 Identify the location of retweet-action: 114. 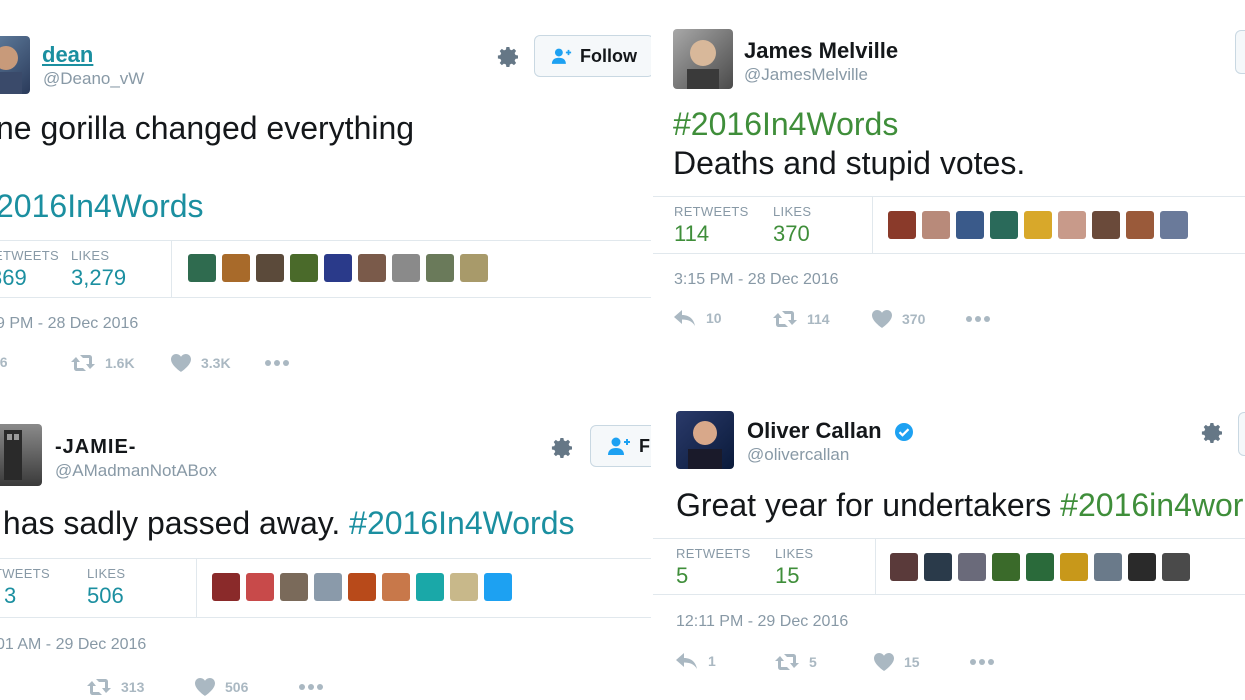
(801, 319).